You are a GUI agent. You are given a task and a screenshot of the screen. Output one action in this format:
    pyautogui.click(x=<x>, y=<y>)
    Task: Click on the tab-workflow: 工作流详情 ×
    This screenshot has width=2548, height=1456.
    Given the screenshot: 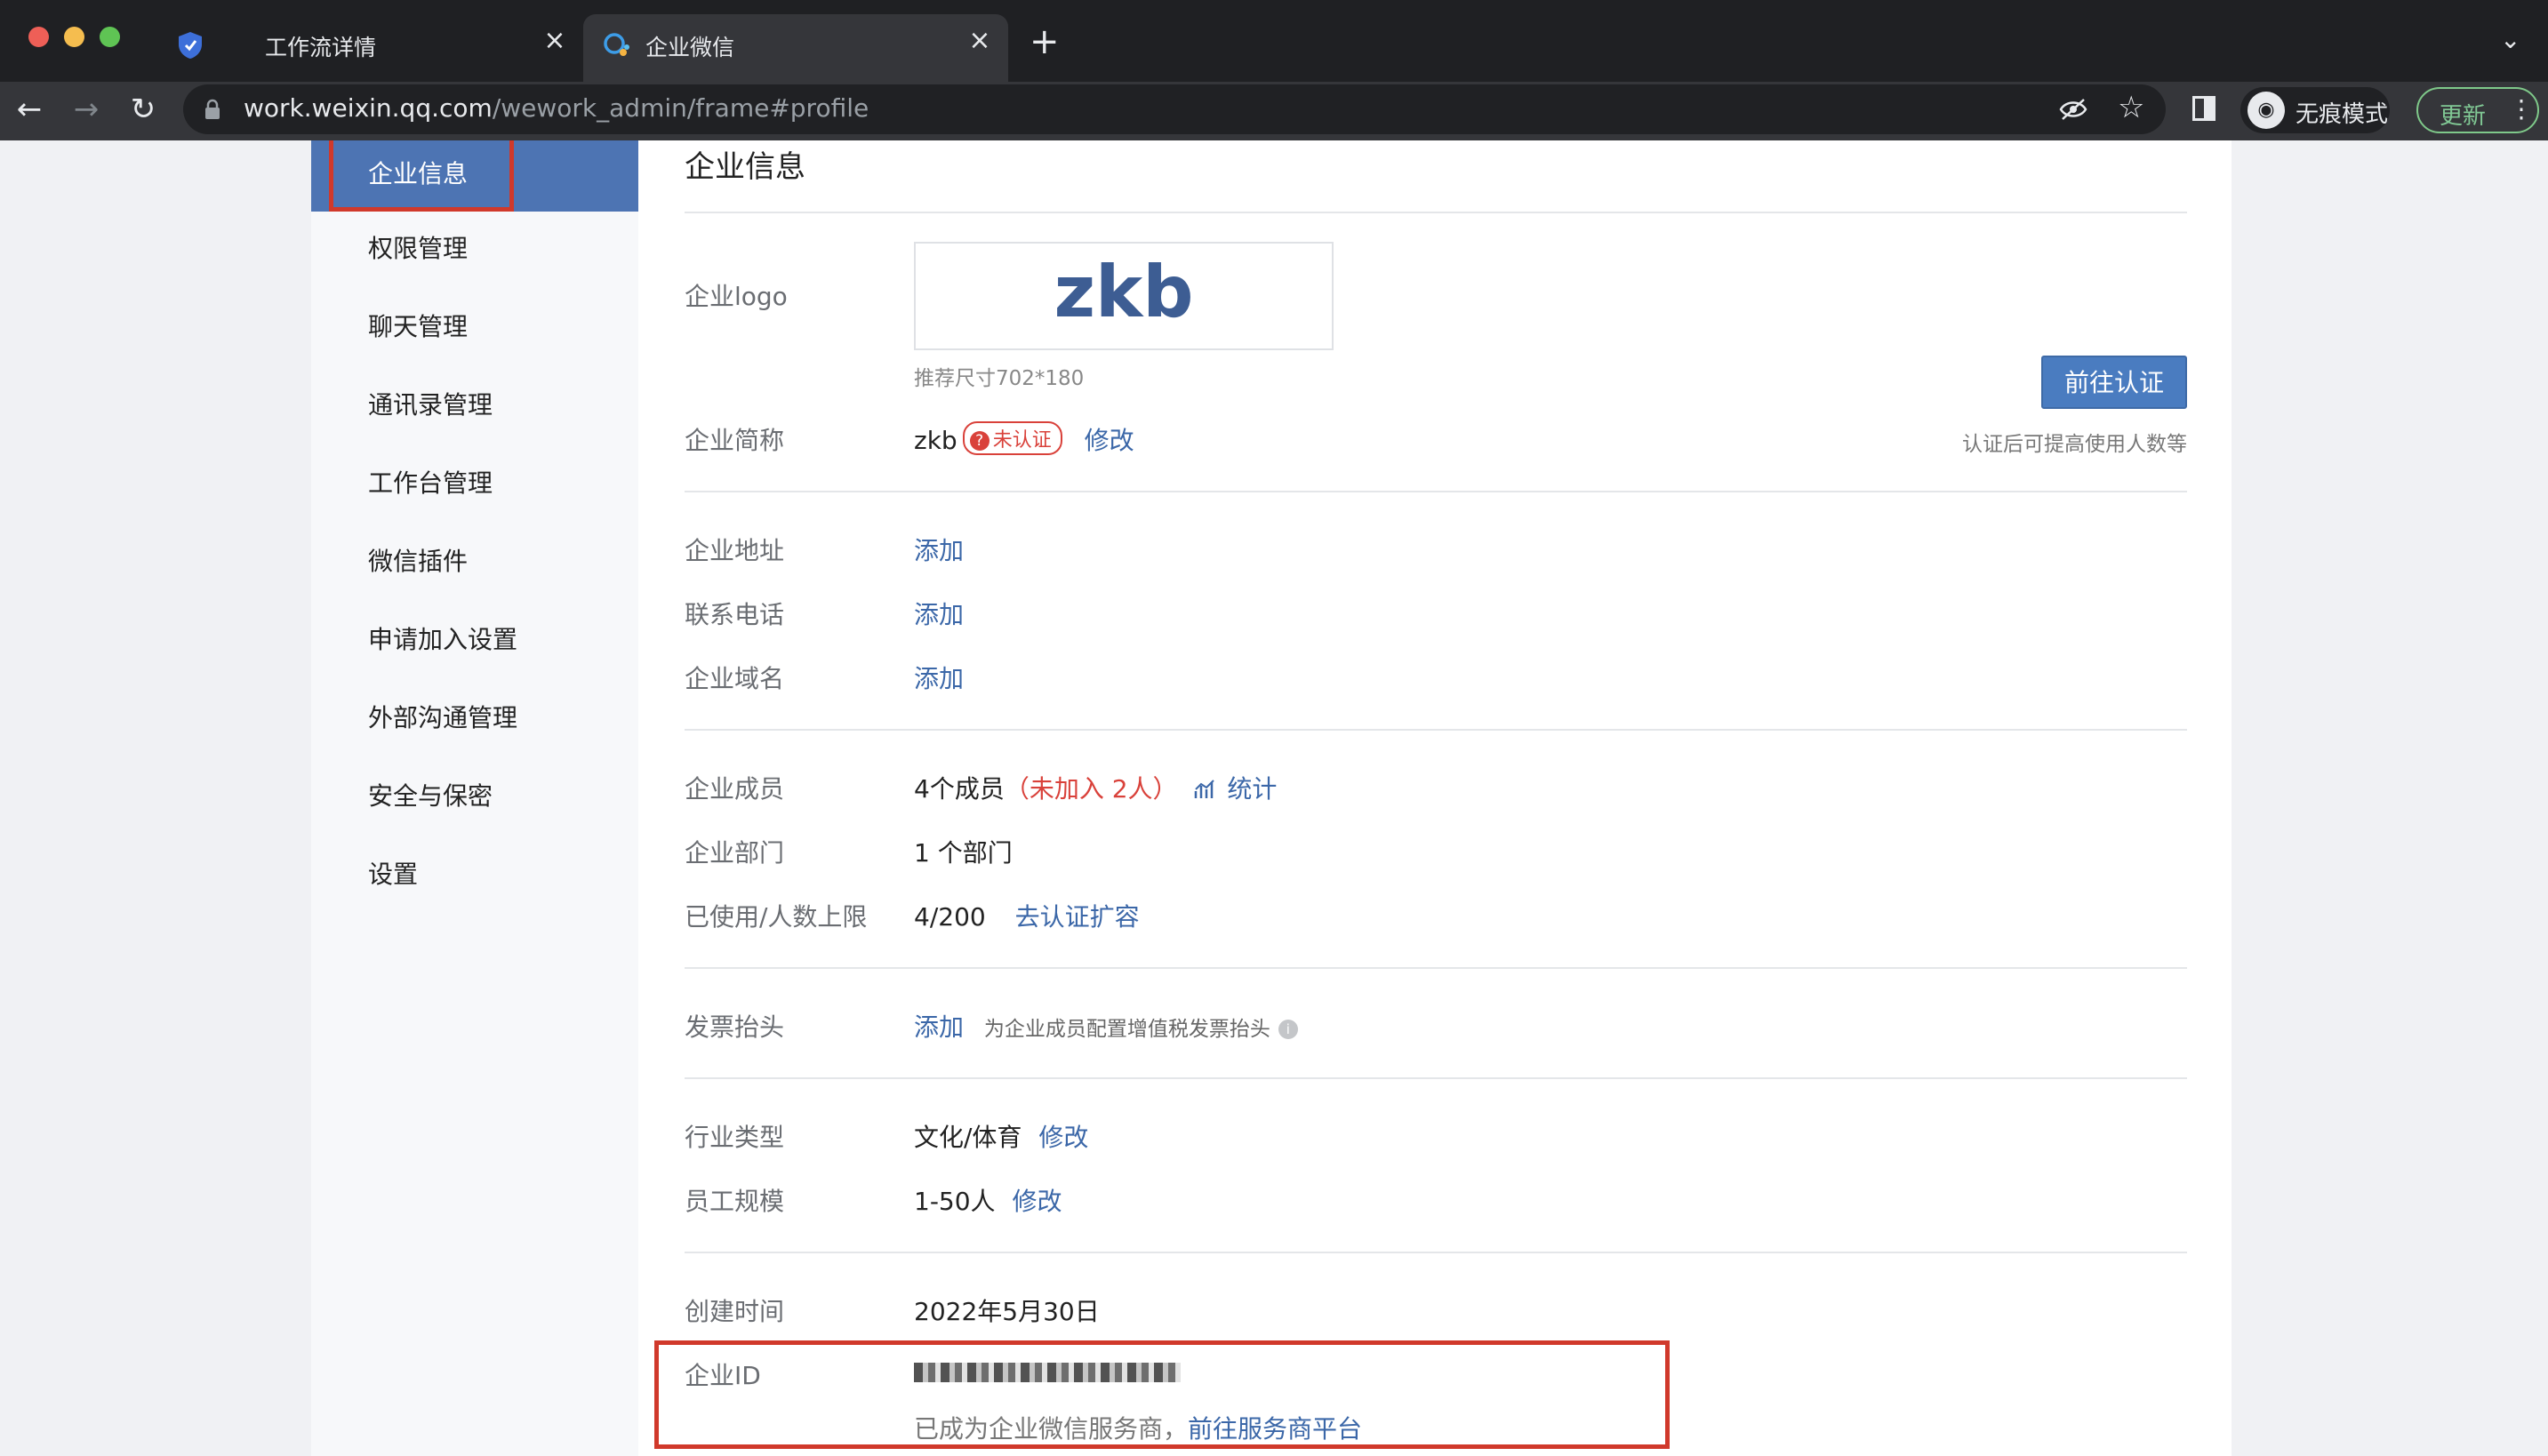 What is the action you would take?
    pyautogui.click(x=365, y=48)
    